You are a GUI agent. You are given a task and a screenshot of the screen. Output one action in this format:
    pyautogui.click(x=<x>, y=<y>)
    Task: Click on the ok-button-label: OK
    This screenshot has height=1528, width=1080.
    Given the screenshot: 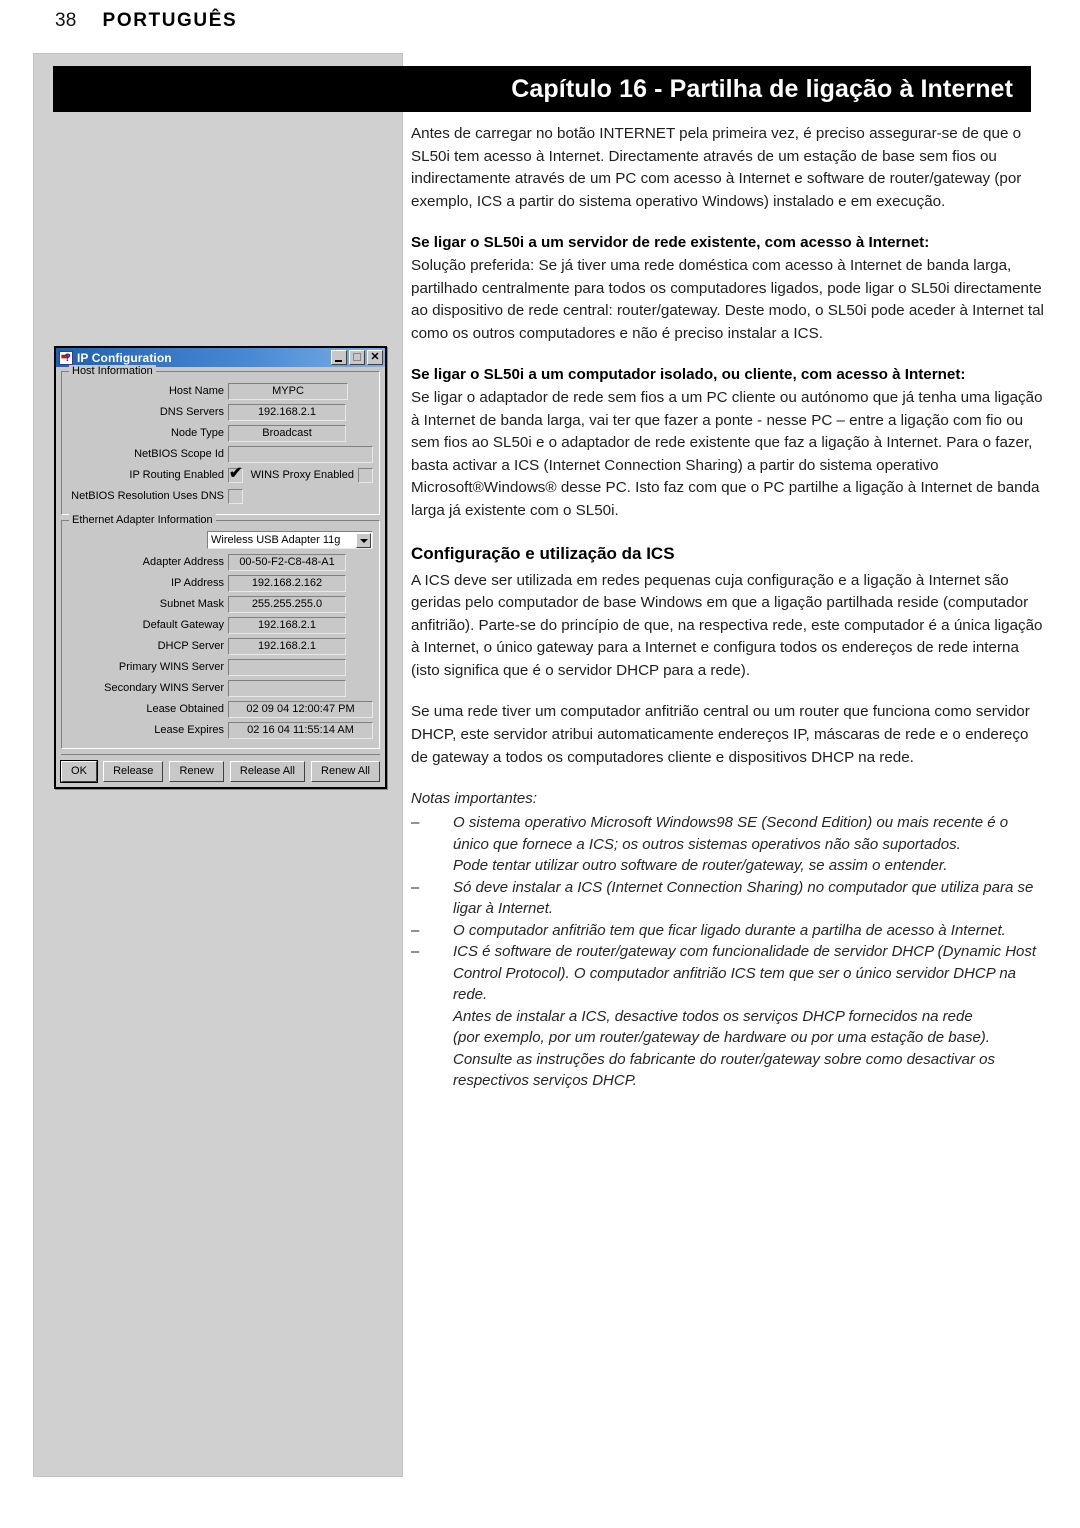 What is the action you would take?
    pyautogui.click(x=79, y=771)
    